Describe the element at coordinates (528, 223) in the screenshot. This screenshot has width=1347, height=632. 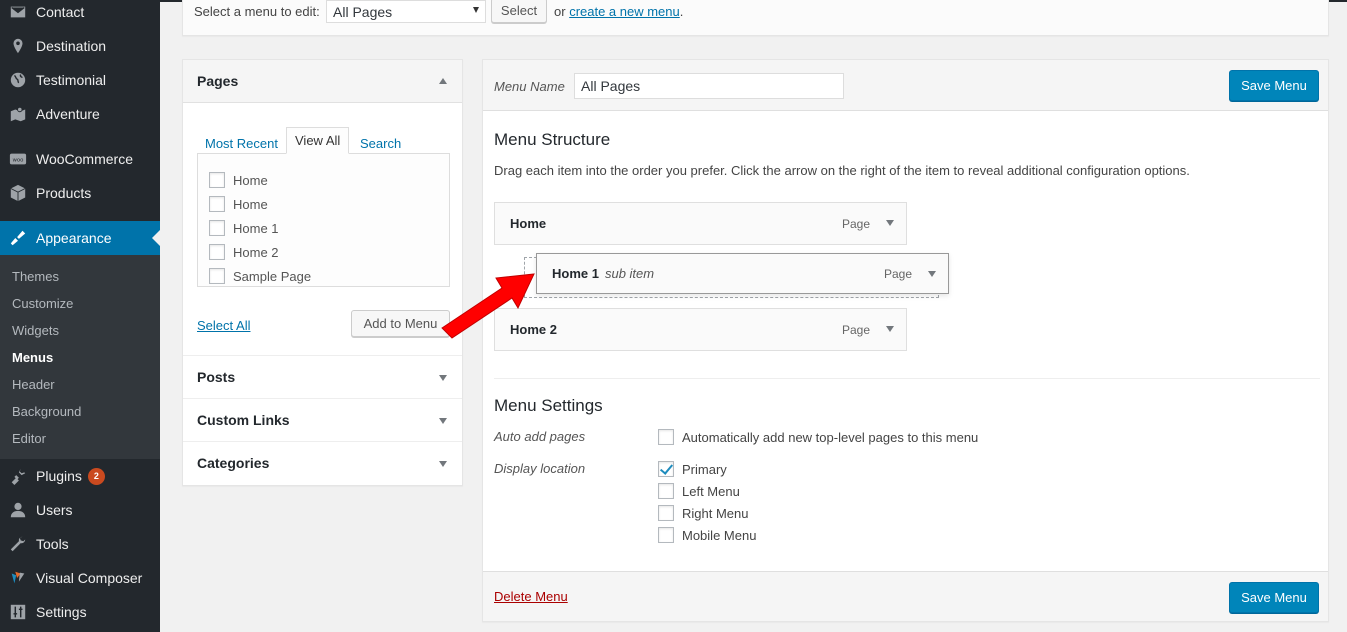
I see `menu-item-title: Home` at that location.